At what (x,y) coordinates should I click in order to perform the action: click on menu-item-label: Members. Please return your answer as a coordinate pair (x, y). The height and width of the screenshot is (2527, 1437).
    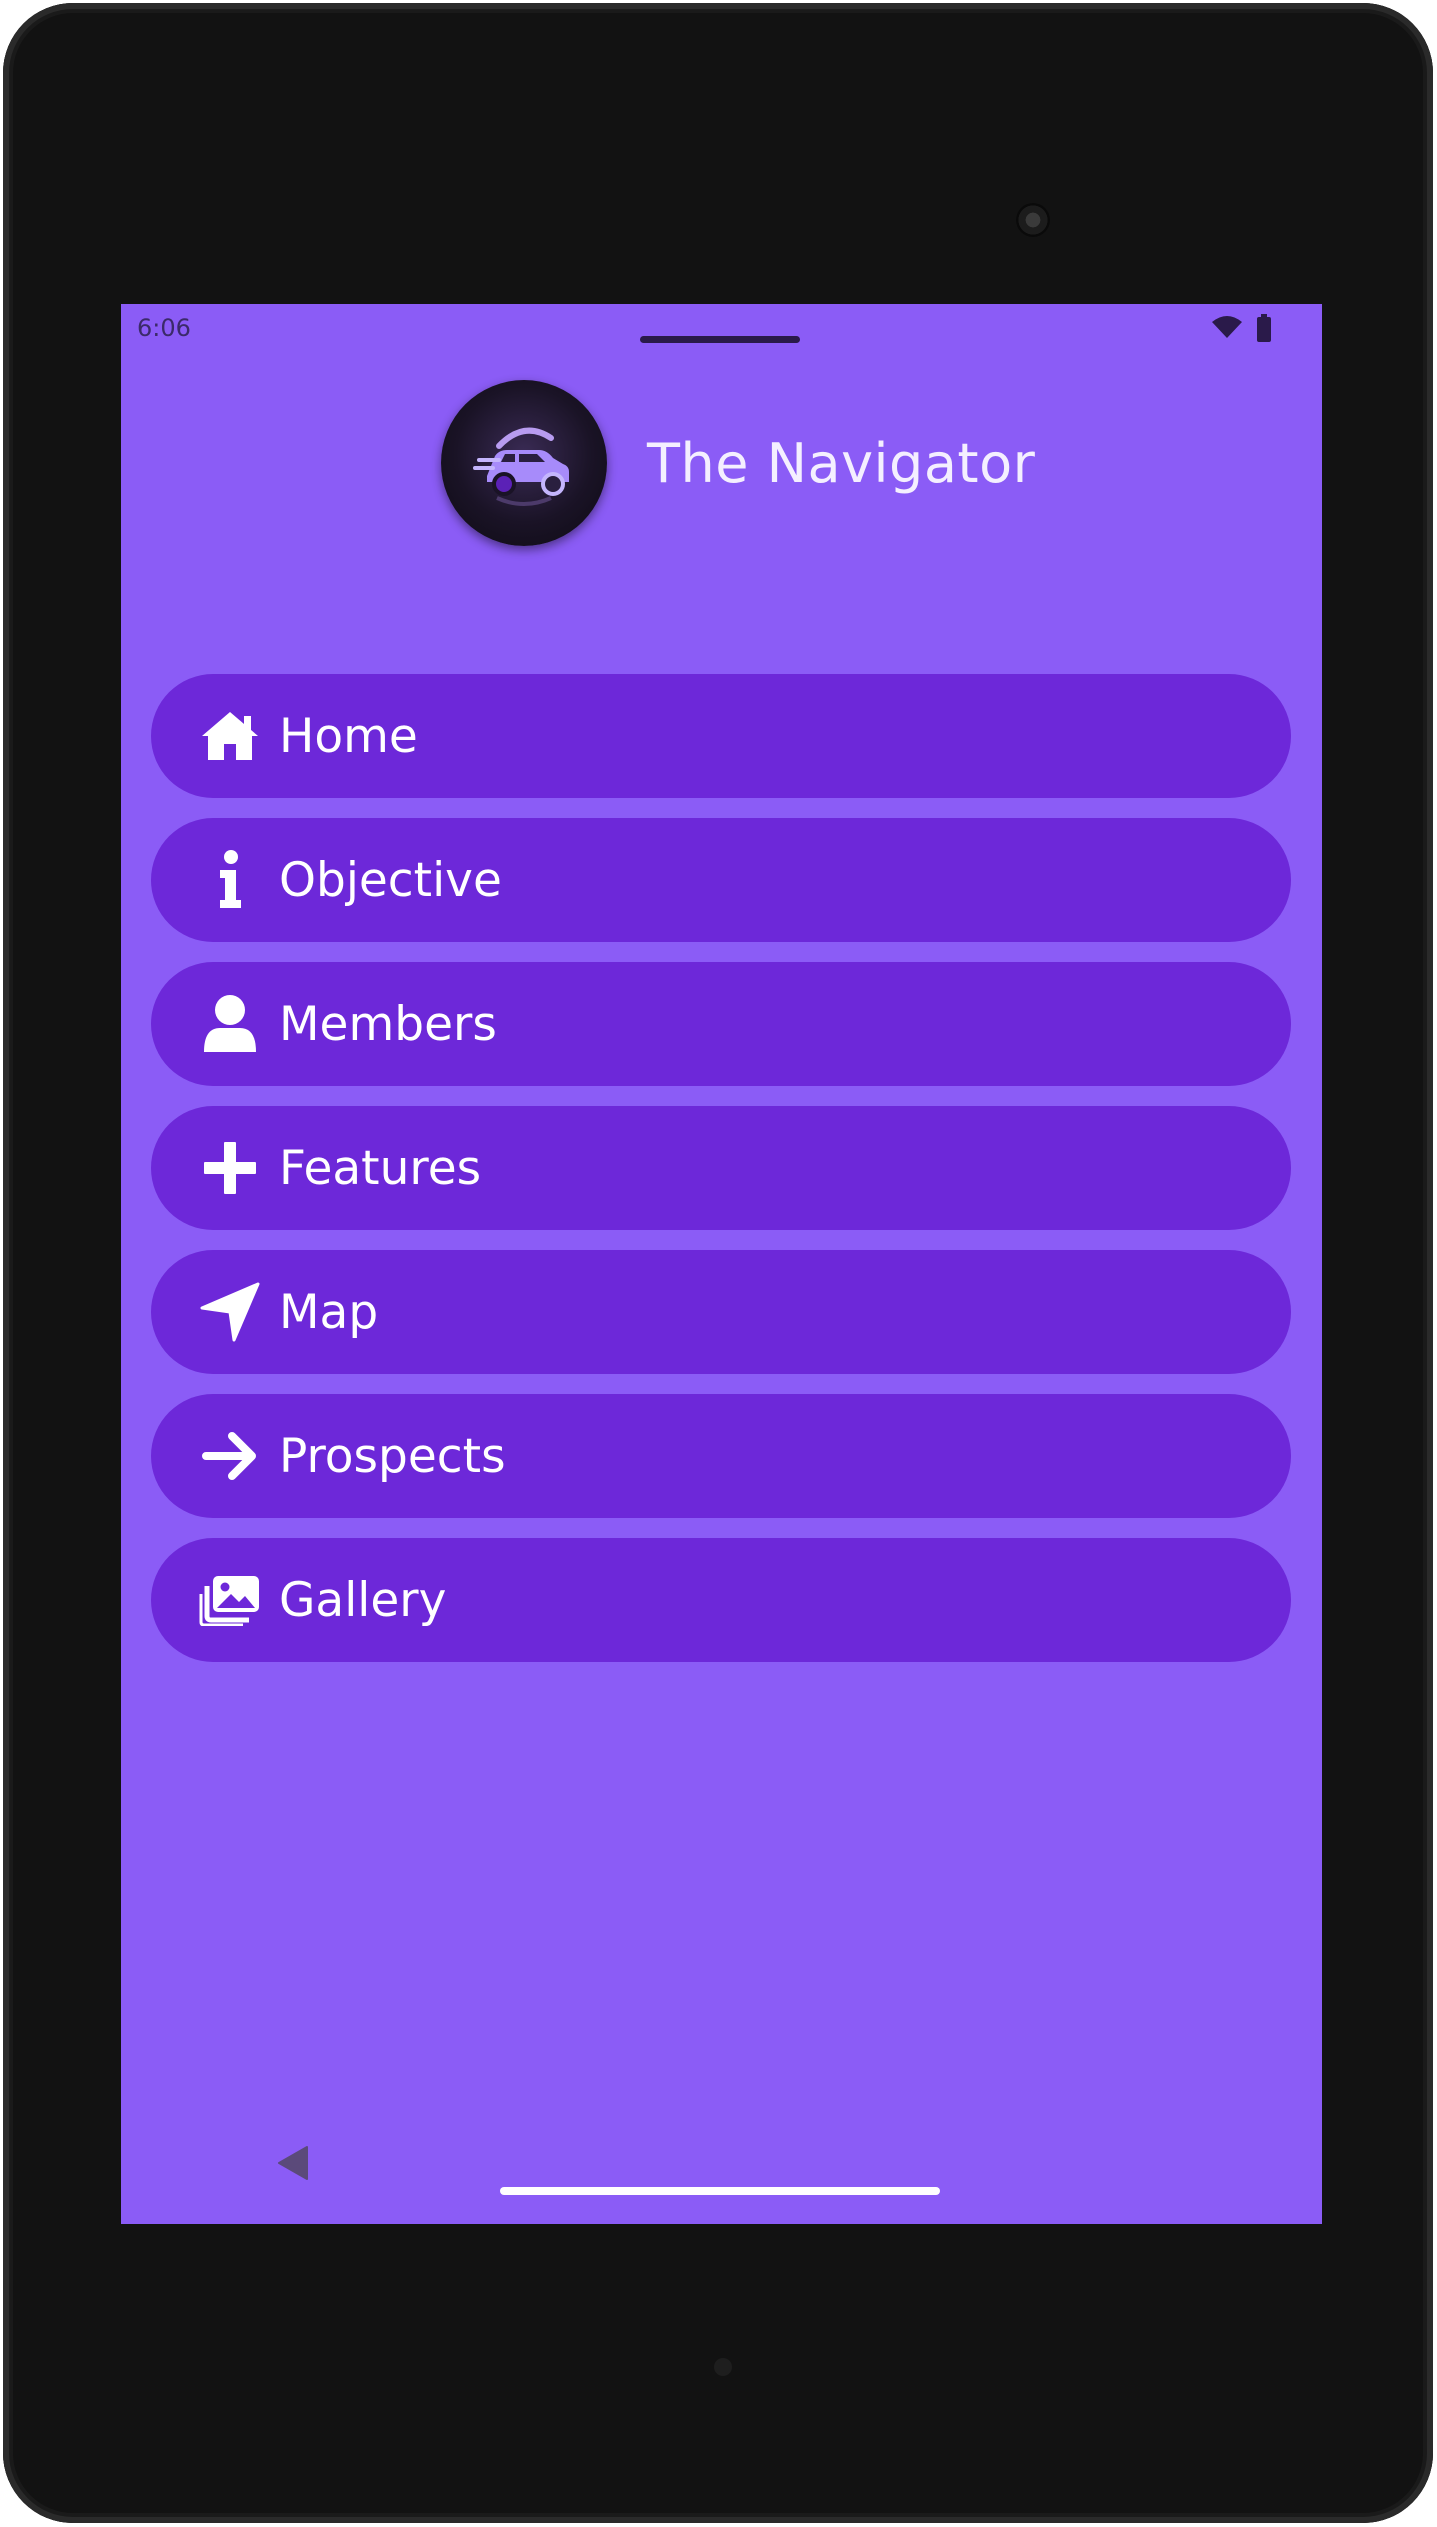
    Looking at the image, I should click on (388, 1024).